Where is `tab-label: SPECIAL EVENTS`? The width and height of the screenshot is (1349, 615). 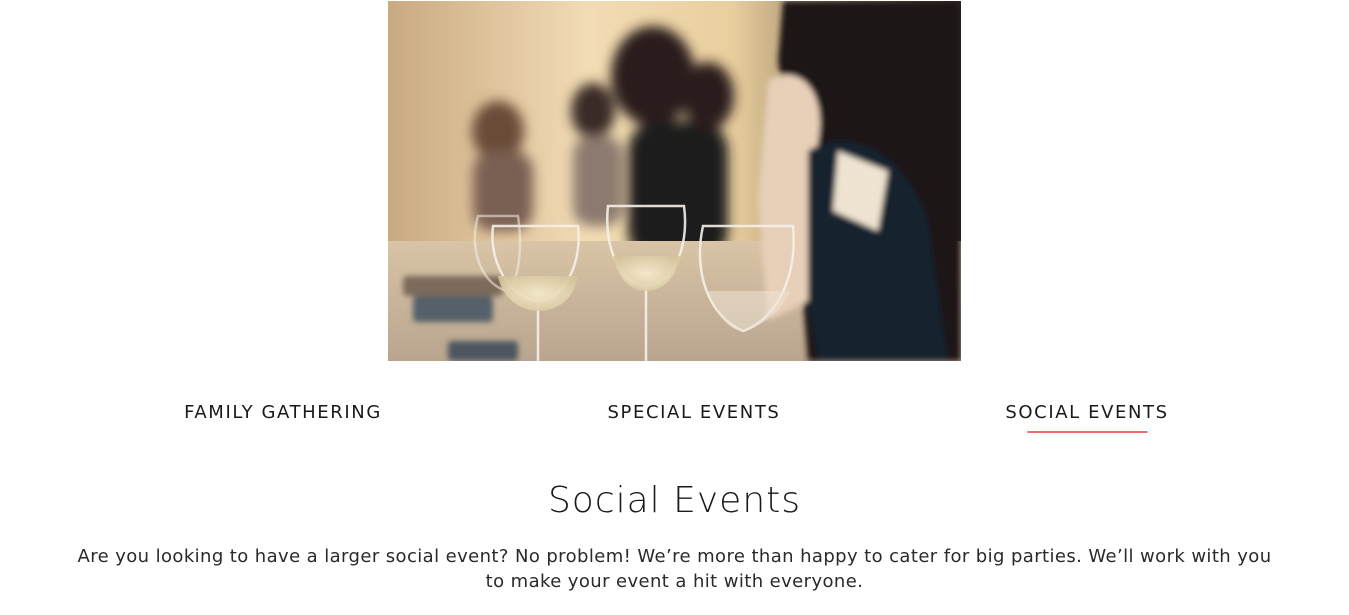 tab-label: SPECIAL EVENTS is located at coordinates (694, 412).